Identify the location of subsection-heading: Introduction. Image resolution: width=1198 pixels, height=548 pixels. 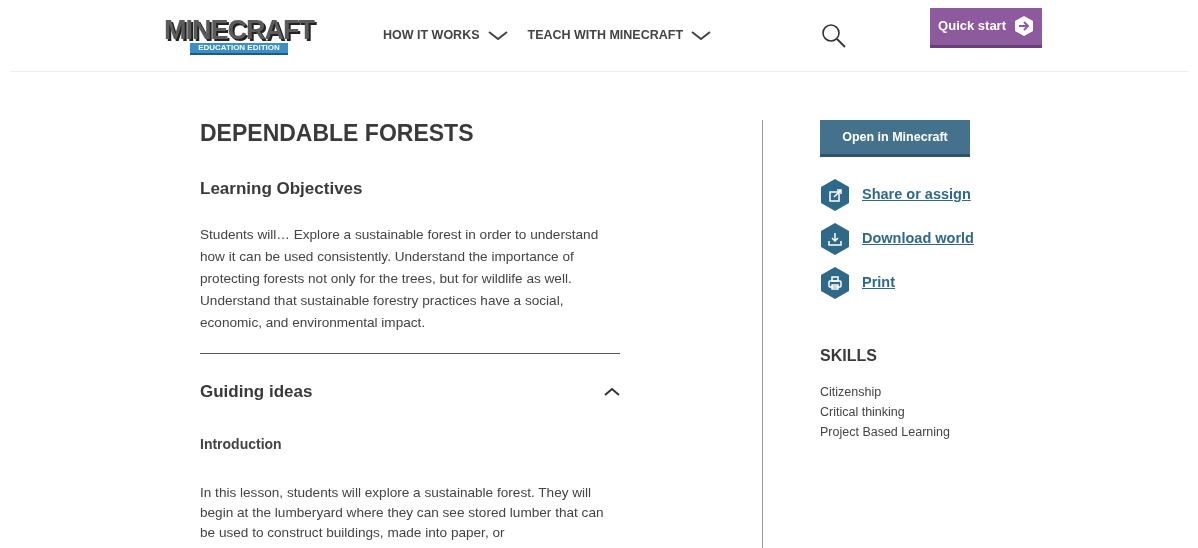
(241, 444).